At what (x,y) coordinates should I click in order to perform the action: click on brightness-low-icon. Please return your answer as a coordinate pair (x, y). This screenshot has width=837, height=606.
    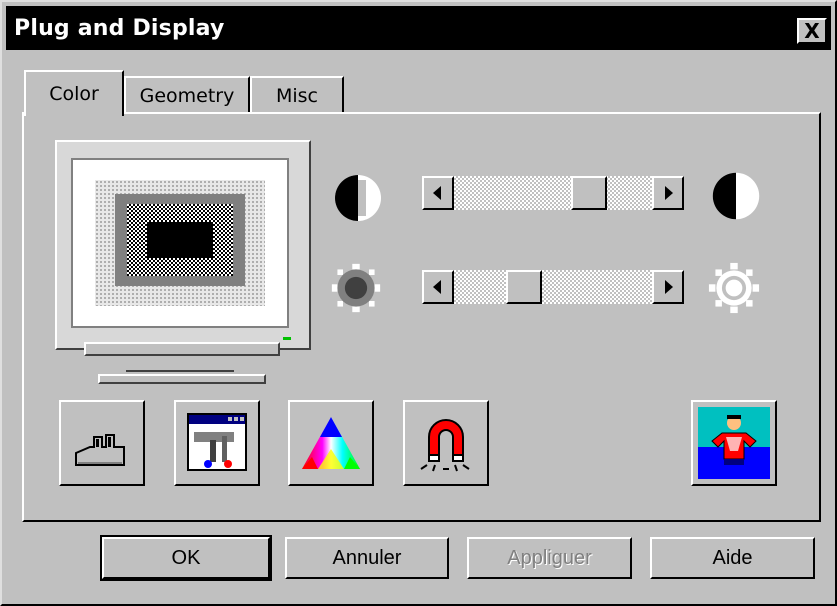
    Looking at the image, I should click on (356, 288).